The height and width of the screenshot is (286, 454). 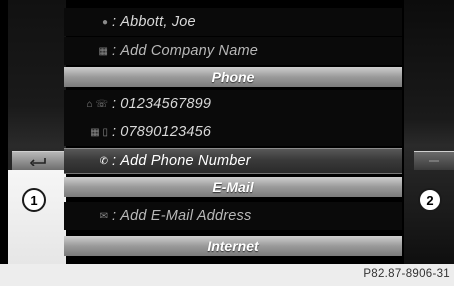 I want to click on email-header-label: E-Mail, so click(x=233, y=187).